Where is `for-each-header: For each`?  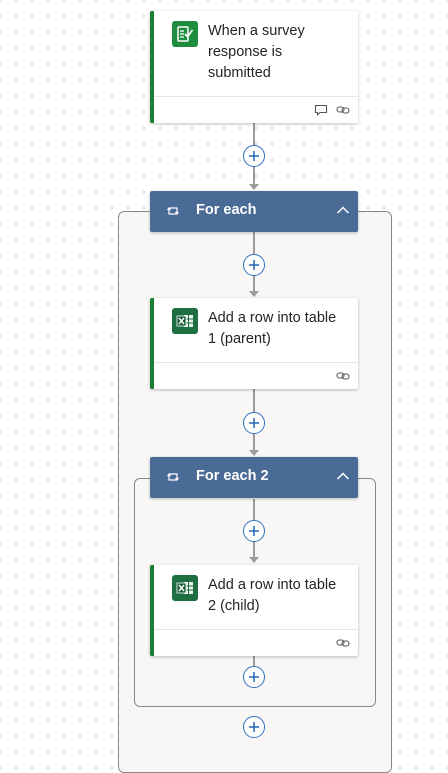
for-each-header: For each is located at coordinates (254, 211).